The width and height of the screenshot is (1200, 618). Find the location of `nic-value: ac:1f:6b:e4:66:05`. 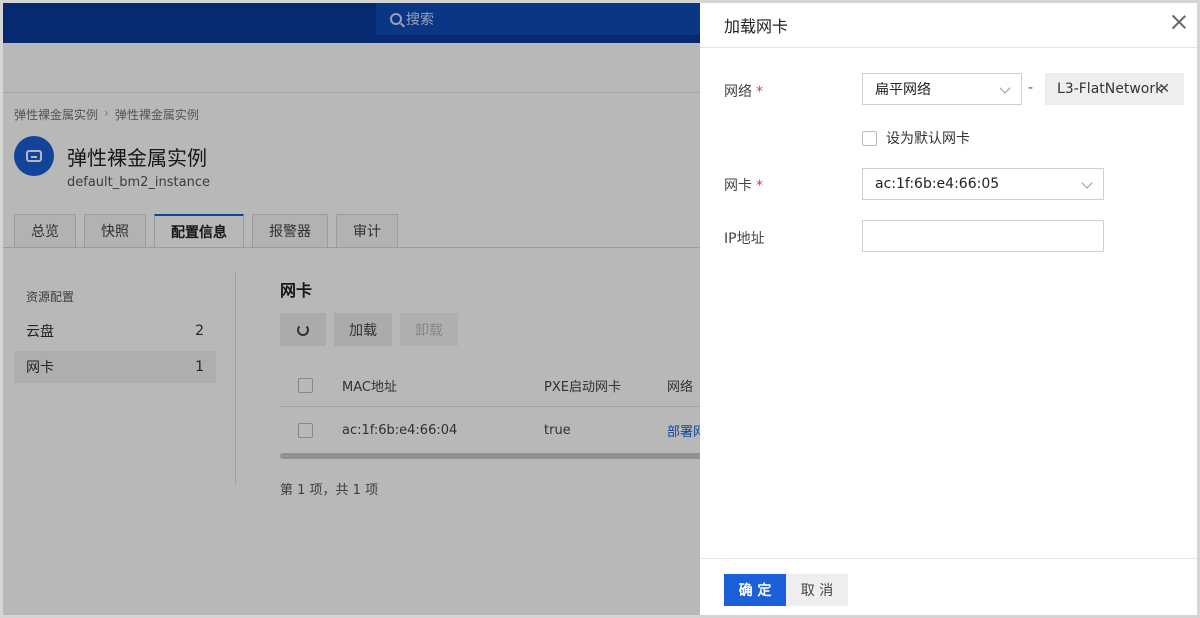

nic-value: ac:1f:6b:e4:66:05 is located at coordinates (937, 184).